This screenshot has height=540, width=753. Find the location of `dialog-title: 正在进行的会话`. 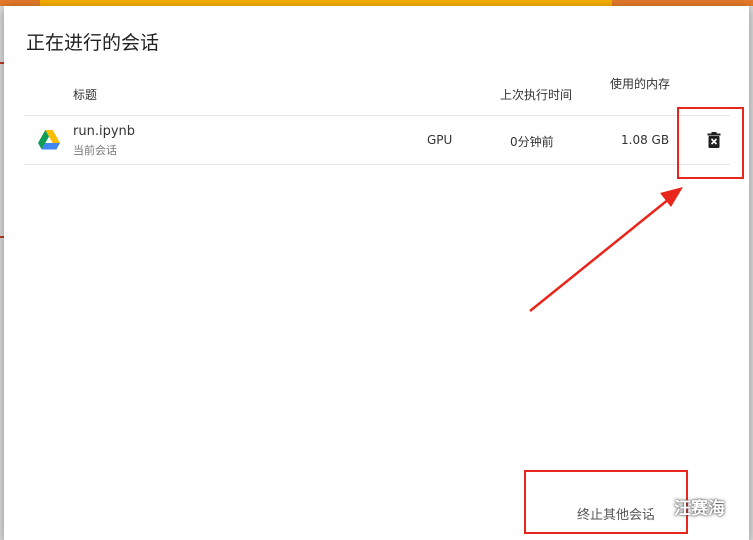

dialog-title: 正在进行的会话 is located at coordinates (93, 43).